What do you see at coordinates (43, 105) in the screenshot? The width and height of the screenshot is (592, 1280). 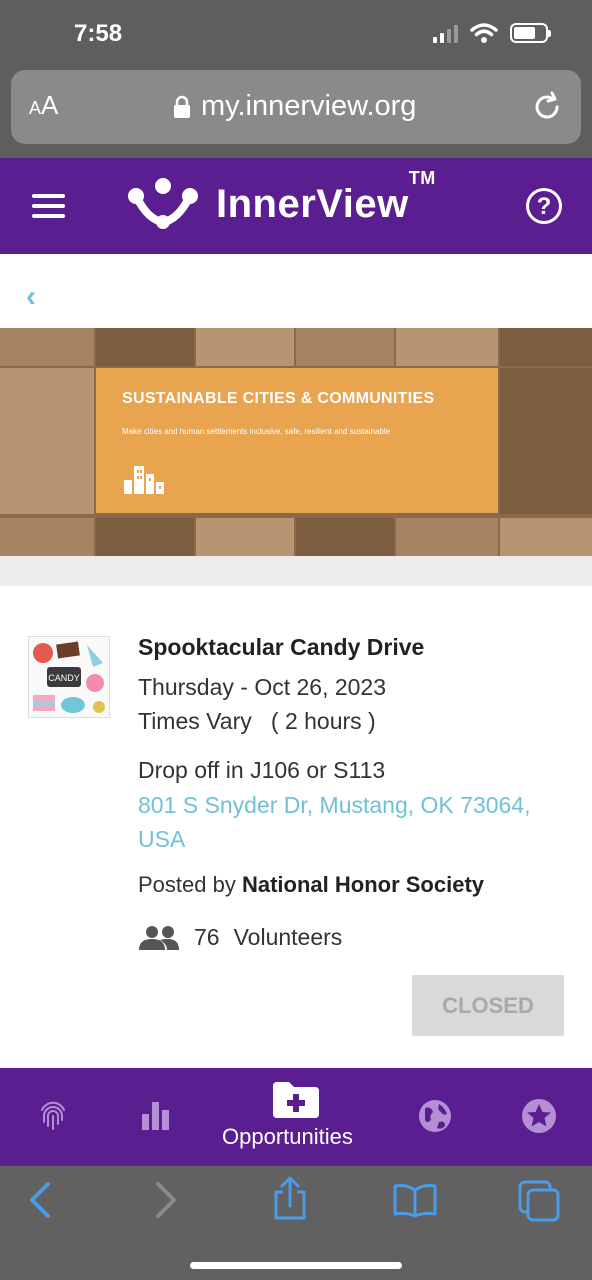 I see `text-size-button: AAAA` at bounding box center [43, 105].